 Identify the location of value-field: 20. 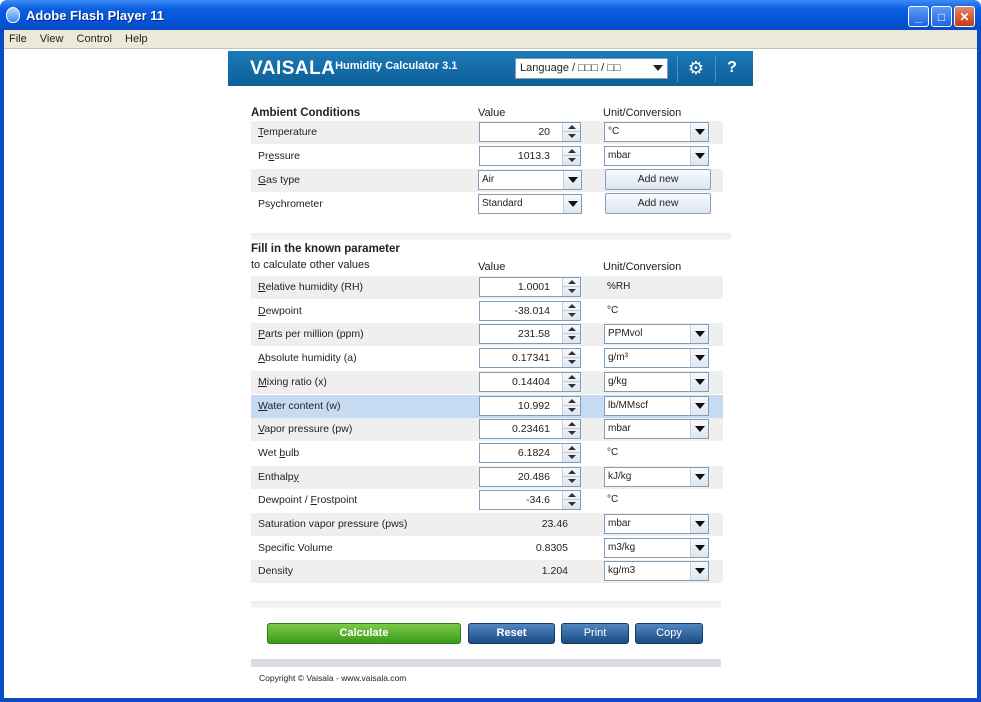
(544, 132).